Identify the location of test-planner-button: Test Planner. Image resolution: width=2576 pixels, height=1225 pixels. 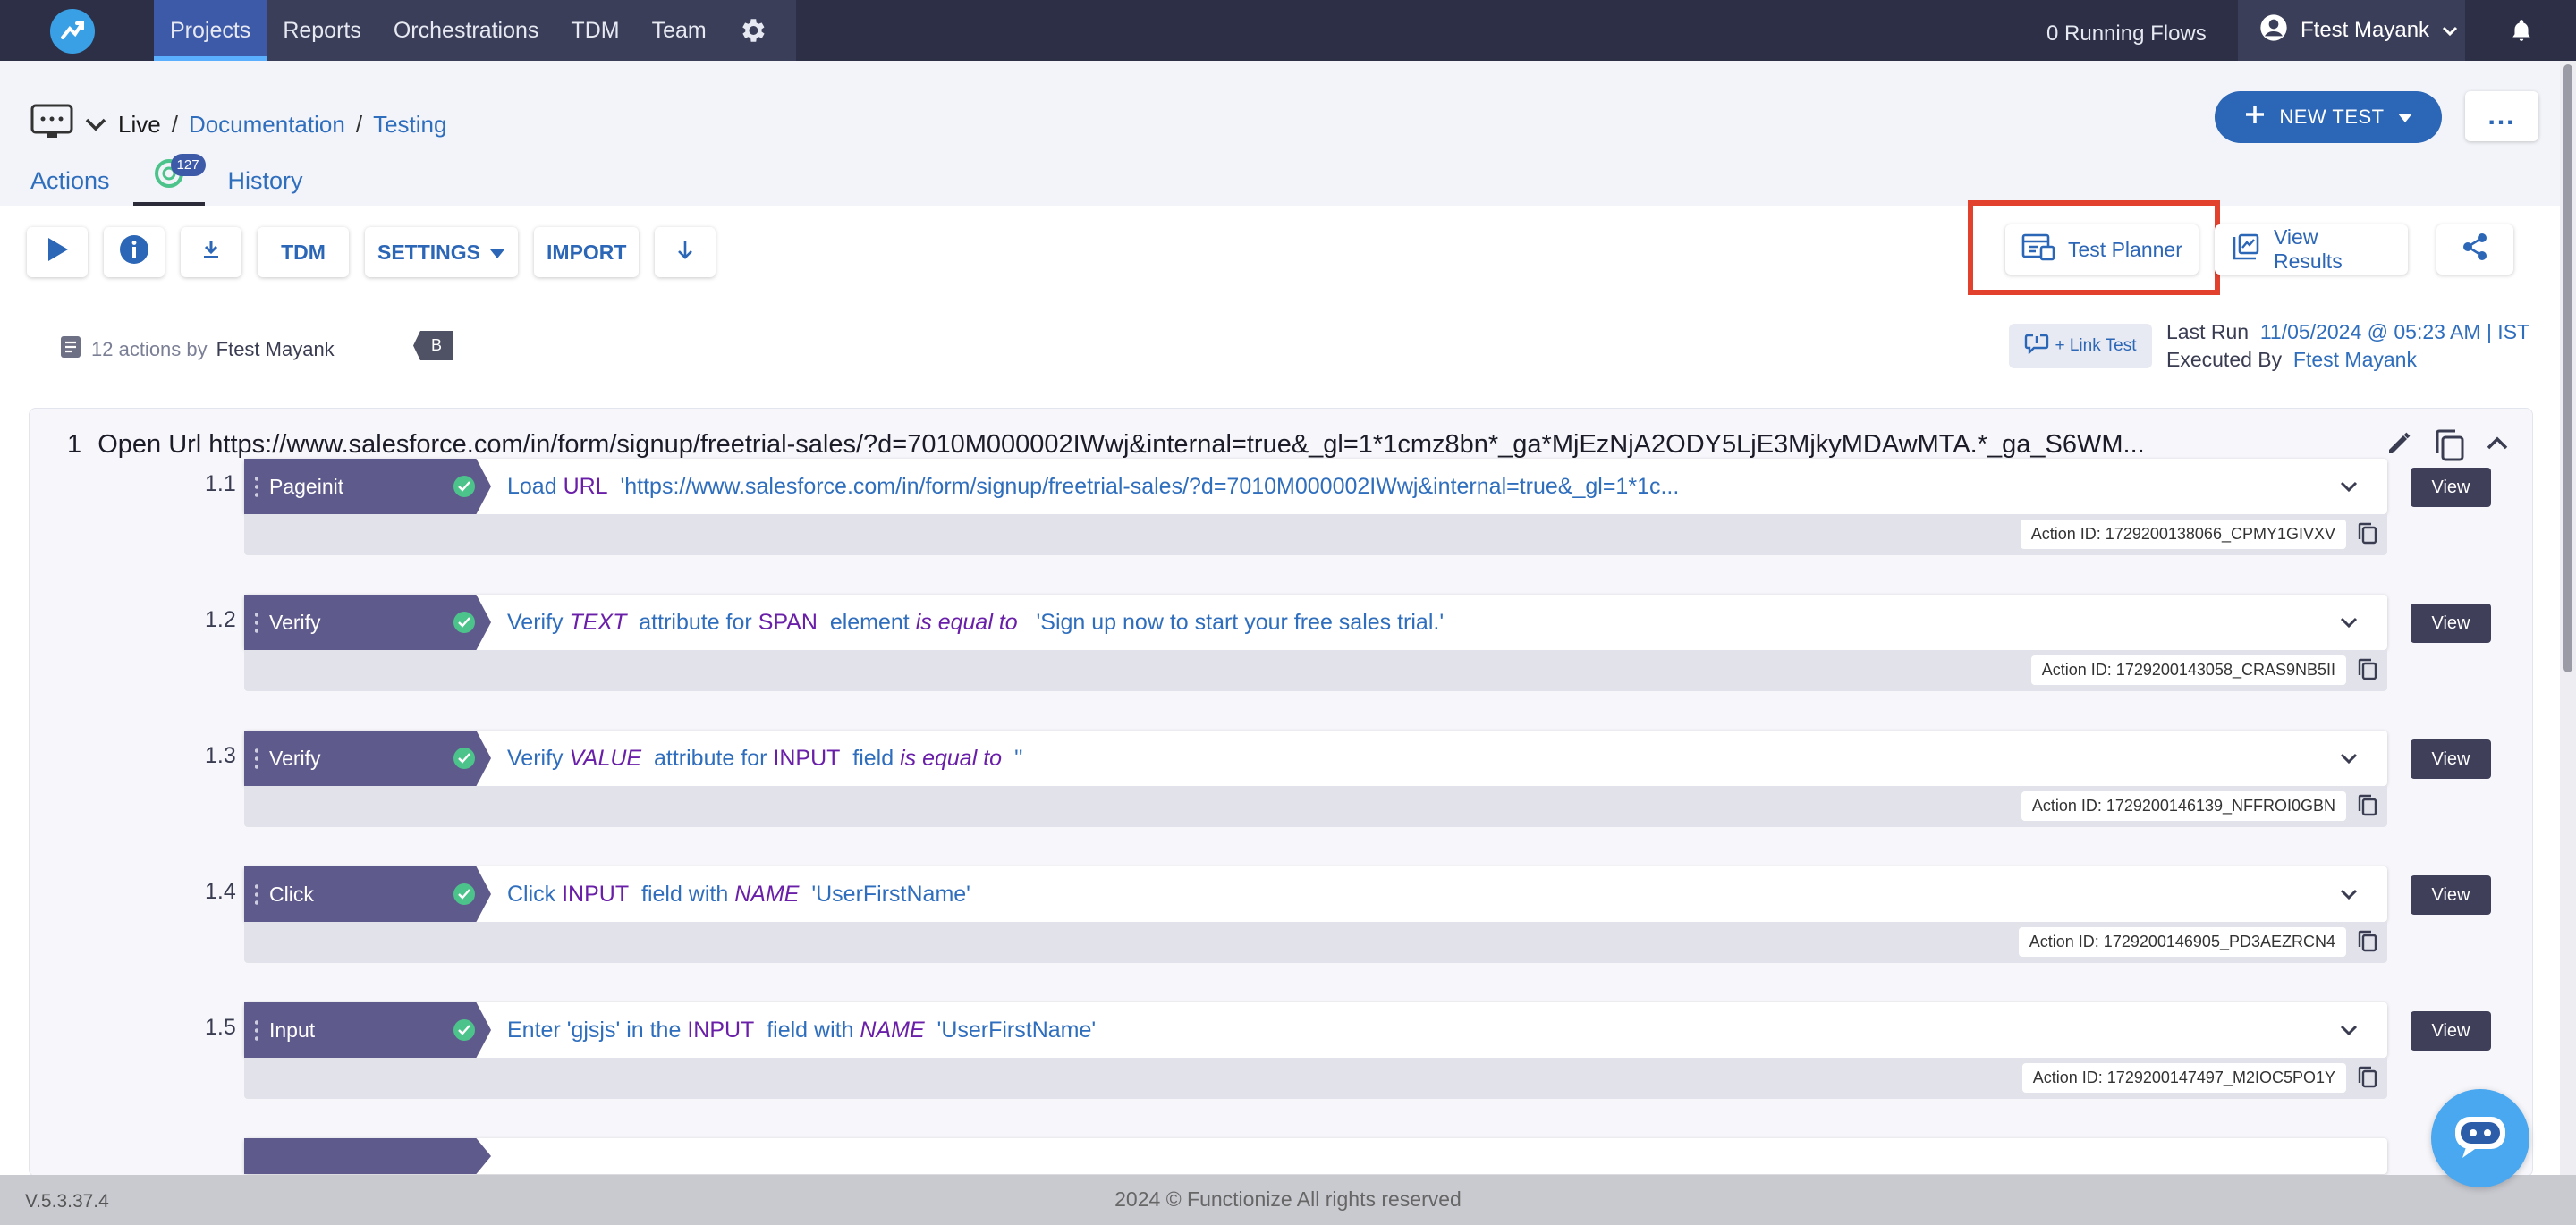
(2102, 249).